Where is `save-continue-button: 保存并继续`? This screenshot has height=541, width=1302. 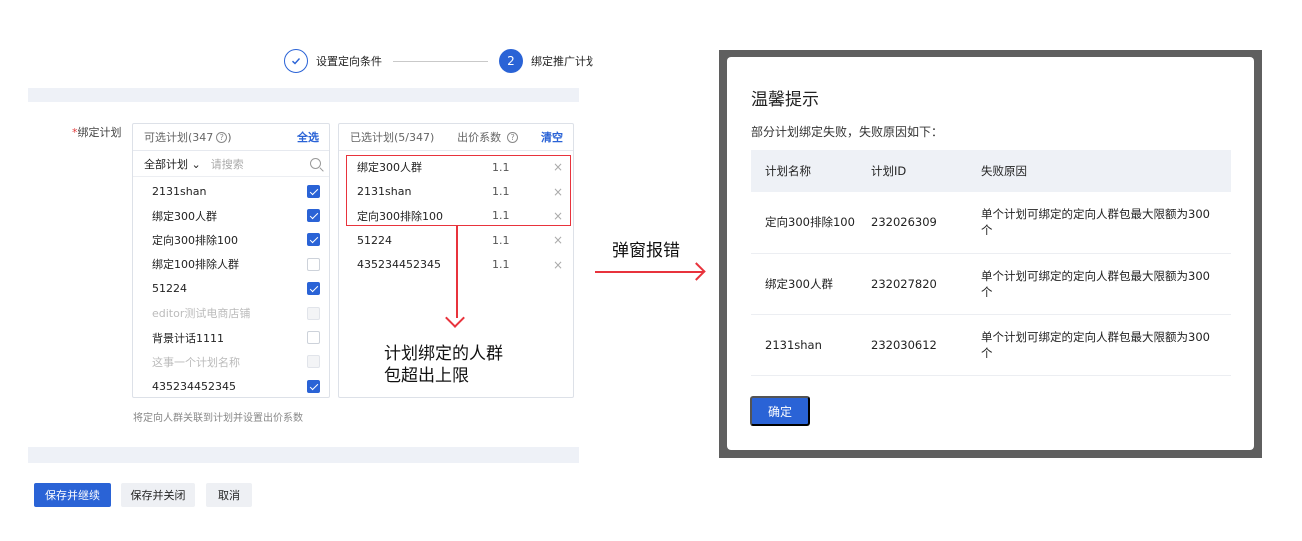
save-continue-button: 保存并继续 is located at coordinates (72, 495).